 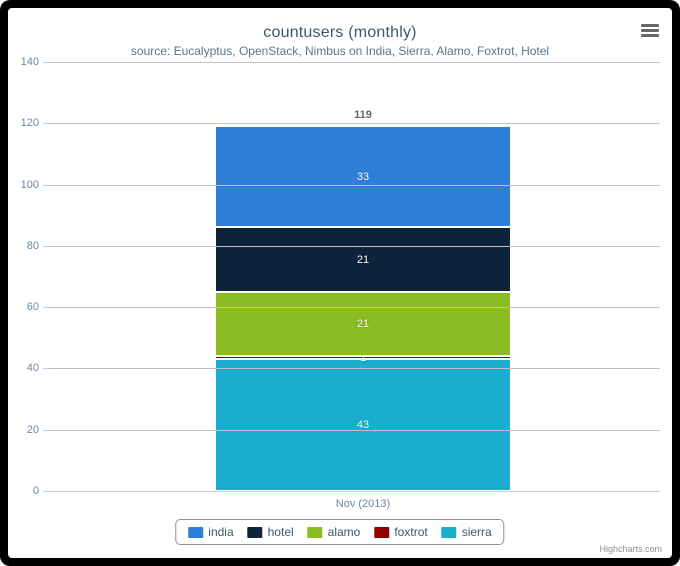 I want to click on y-axis-label-120: 120, so click(x=29, y=123).